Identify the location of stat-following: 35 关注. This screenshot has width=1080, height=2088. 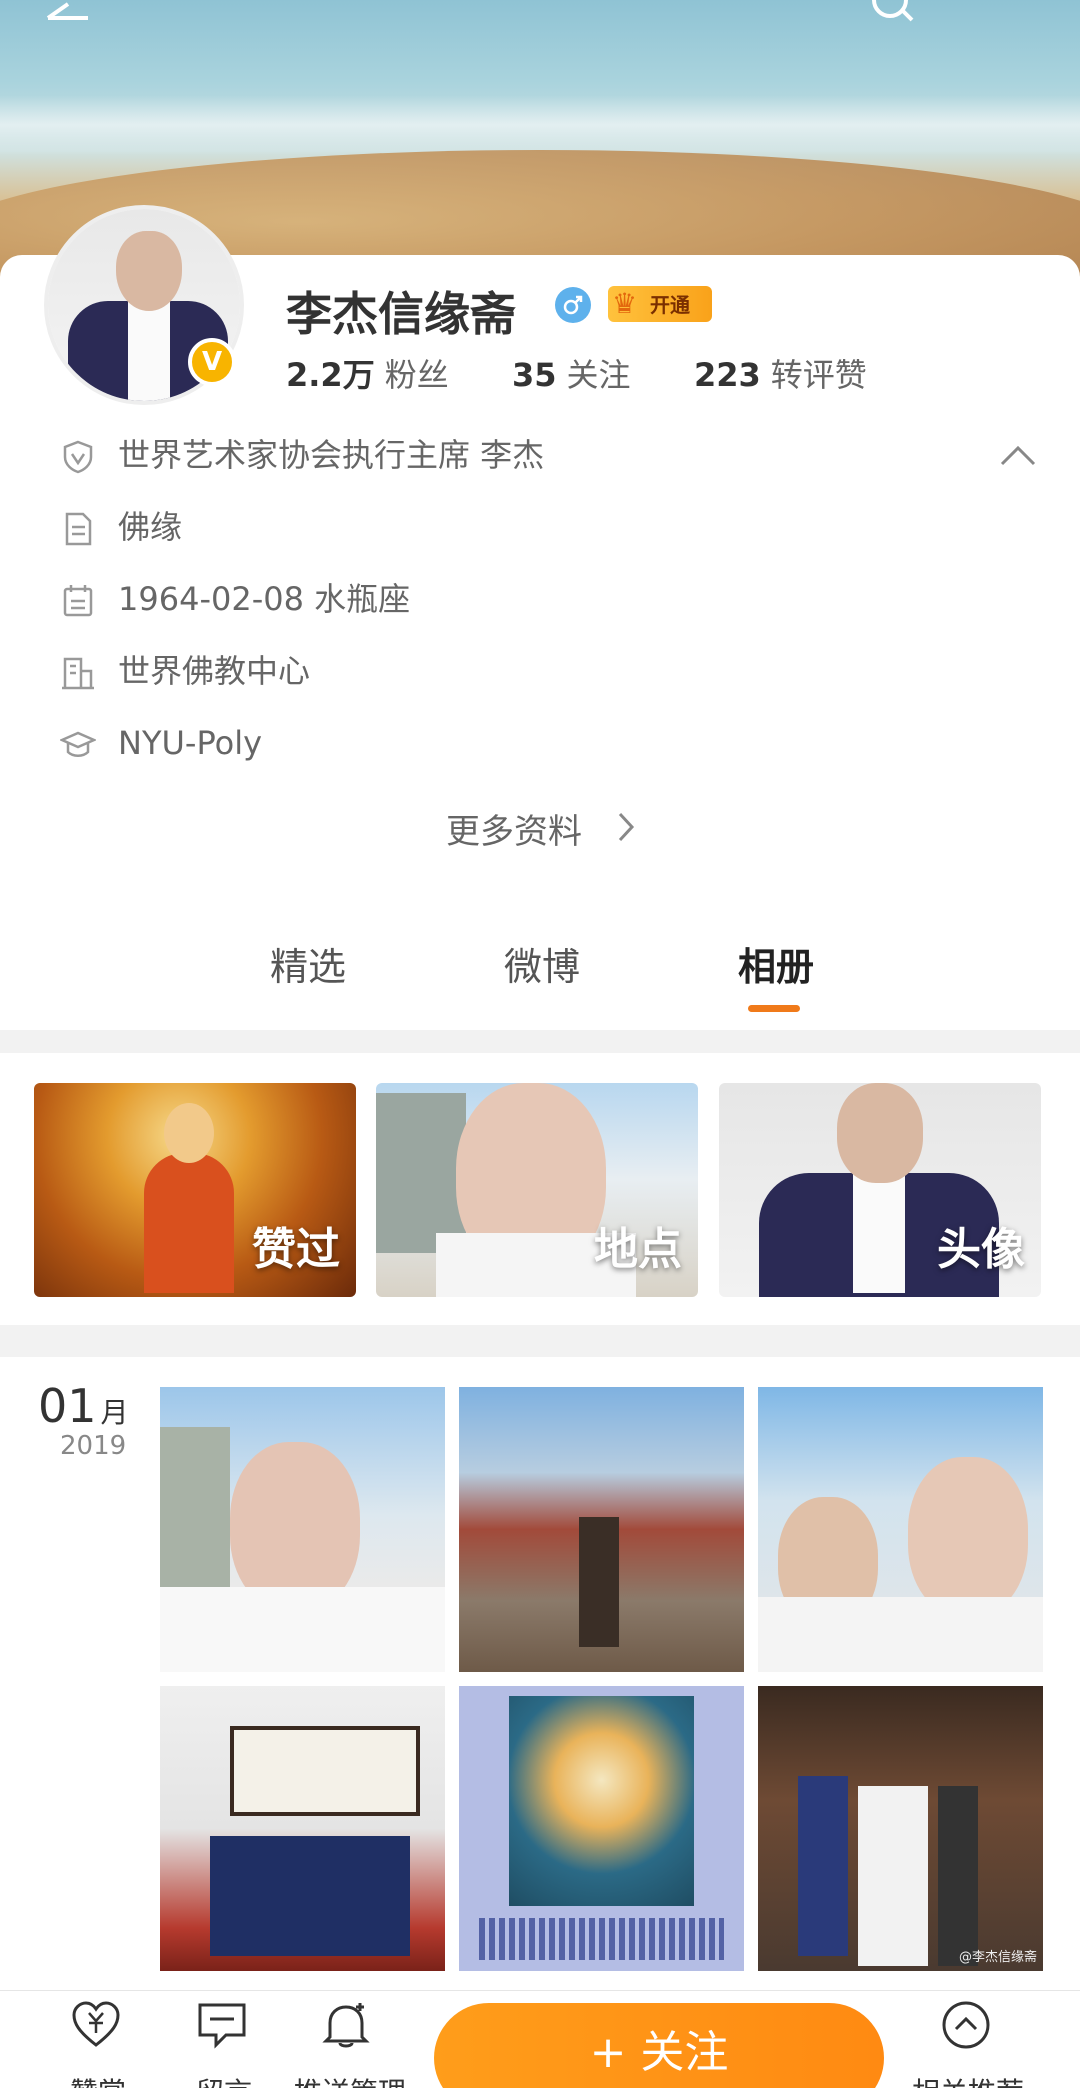
(571, 373).